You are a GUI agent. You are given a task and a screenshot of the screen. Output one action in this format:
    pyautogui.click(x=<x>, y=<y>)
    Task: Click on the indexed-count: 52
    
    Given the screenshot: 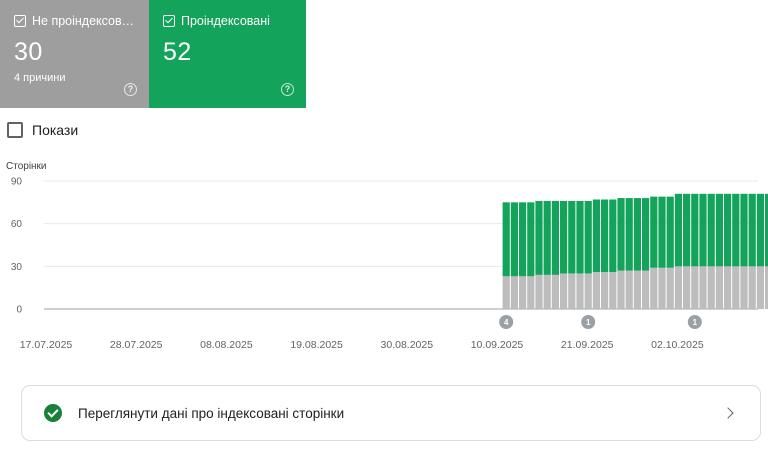 What is the action you would take?
    pyautogui.click(x=177, y=52)
    